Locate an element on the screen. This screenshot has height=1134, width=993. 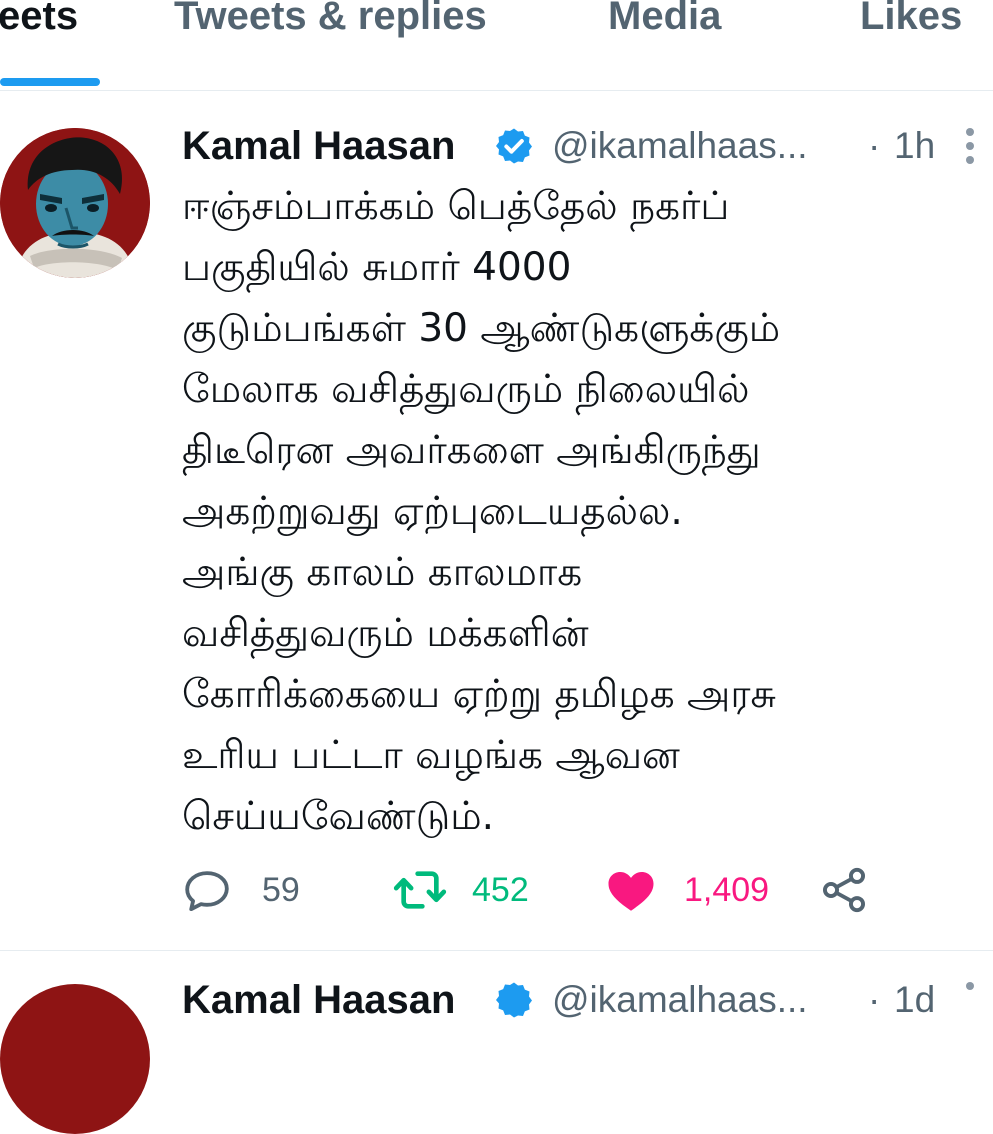
tweet-text-line: உரிய பட்டா வழங்க ஆவன is located at coordinates (431, 755).